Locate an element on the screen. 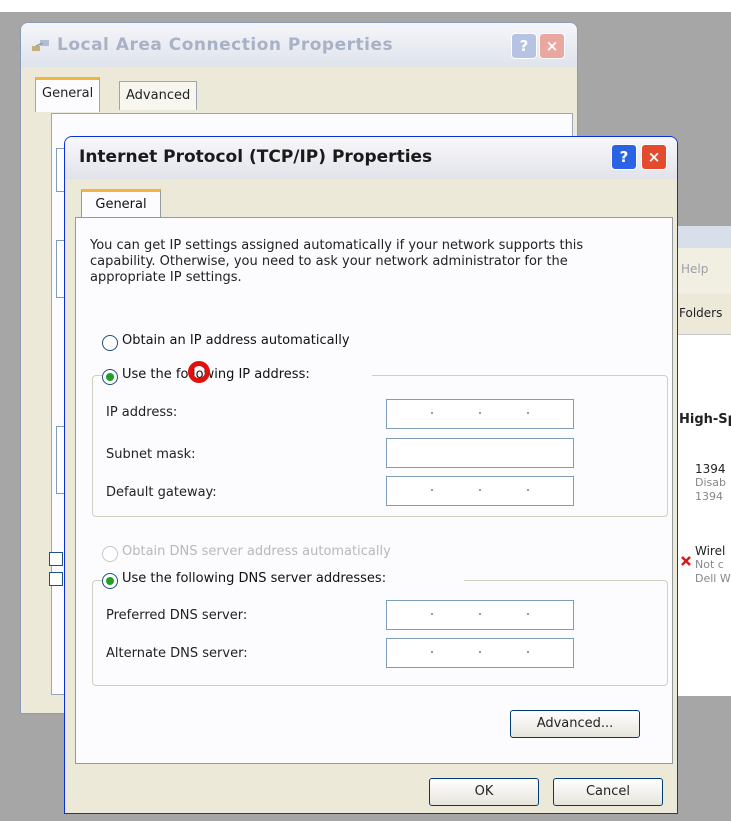 This screenshot has width=731, height=821. subnet-mask-label: Subnet mask: is located at coordinates (151, 454).